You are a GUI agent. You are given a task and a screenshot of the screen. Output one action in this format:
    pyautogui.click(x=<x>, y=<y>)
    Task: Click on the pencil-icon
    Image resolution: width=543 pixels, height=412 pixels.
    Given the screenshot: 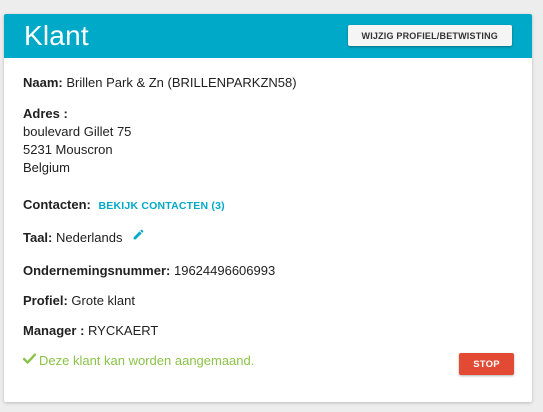 What is the action you would take?
    pyautogui.click(x=138, y=237)
    